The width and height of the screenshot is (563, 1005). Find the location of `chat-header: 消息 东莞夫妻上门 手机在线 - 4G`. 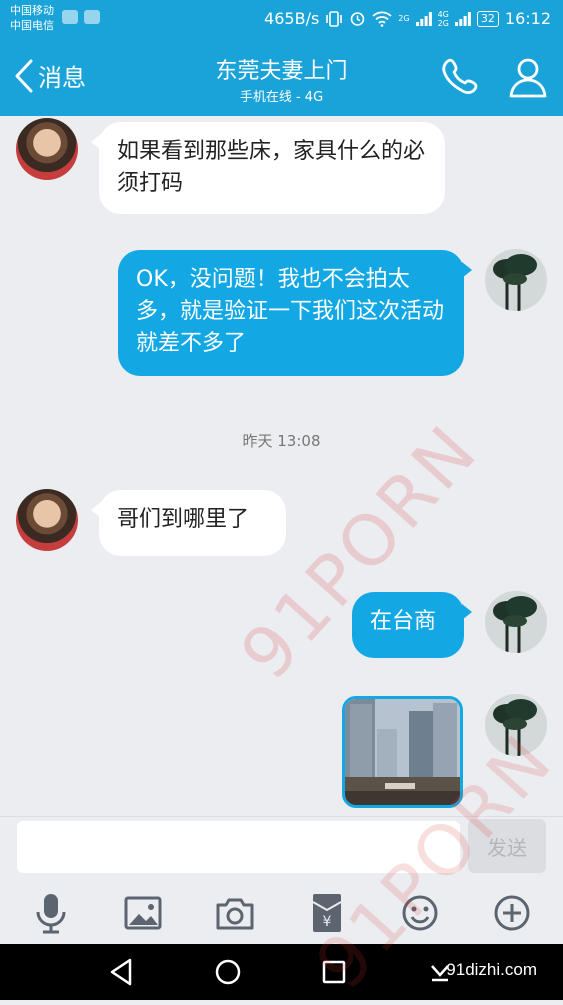

chat-header: 消息 东莞夫妻上门 手机在线 - 4G is located at coordinates (281, 77).